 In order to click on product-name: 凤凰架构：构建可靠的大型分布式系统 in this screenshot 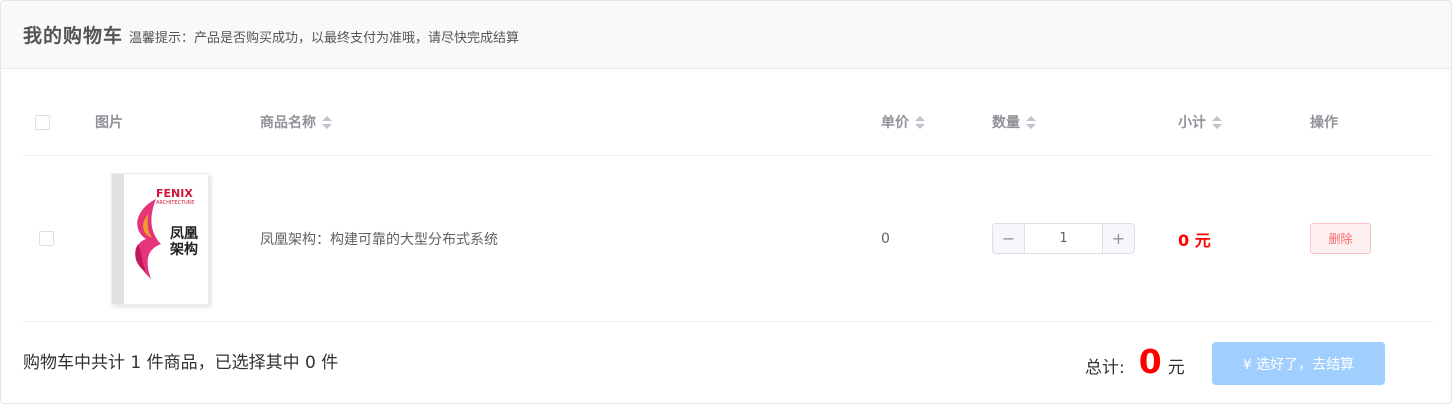, I will do `click(379, 239)`.